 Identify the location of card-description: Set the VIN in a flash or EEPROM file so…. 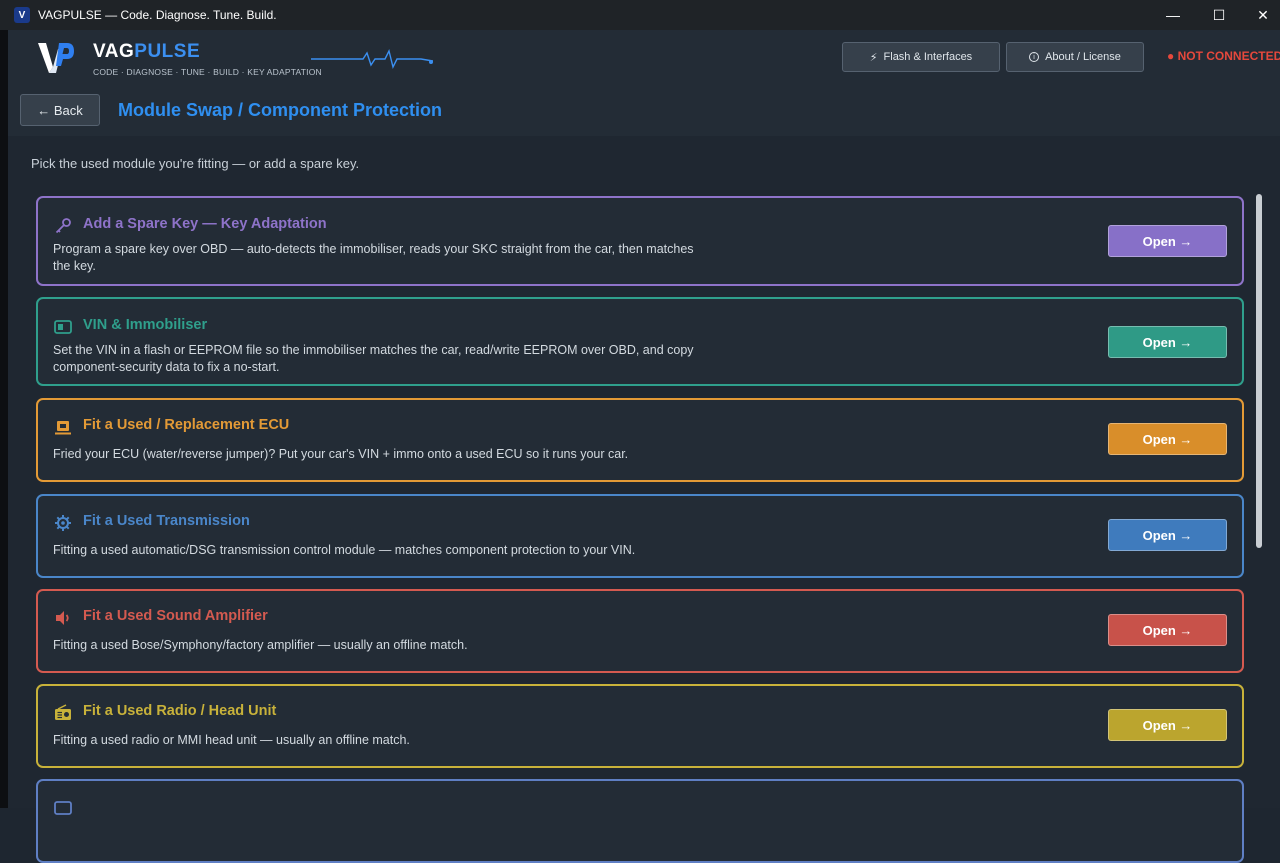
(373, 358).